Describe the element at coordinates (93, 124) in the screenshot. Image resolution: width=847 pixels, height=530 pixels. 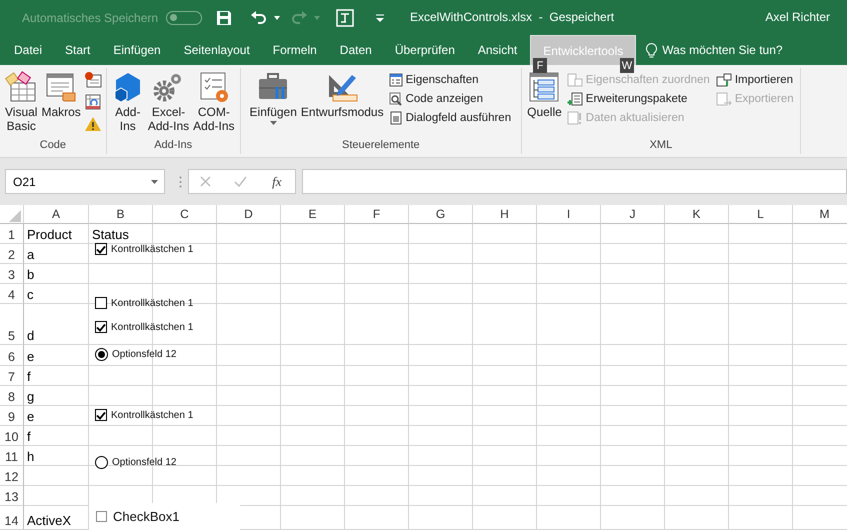
I see `warning-icon` at that location.